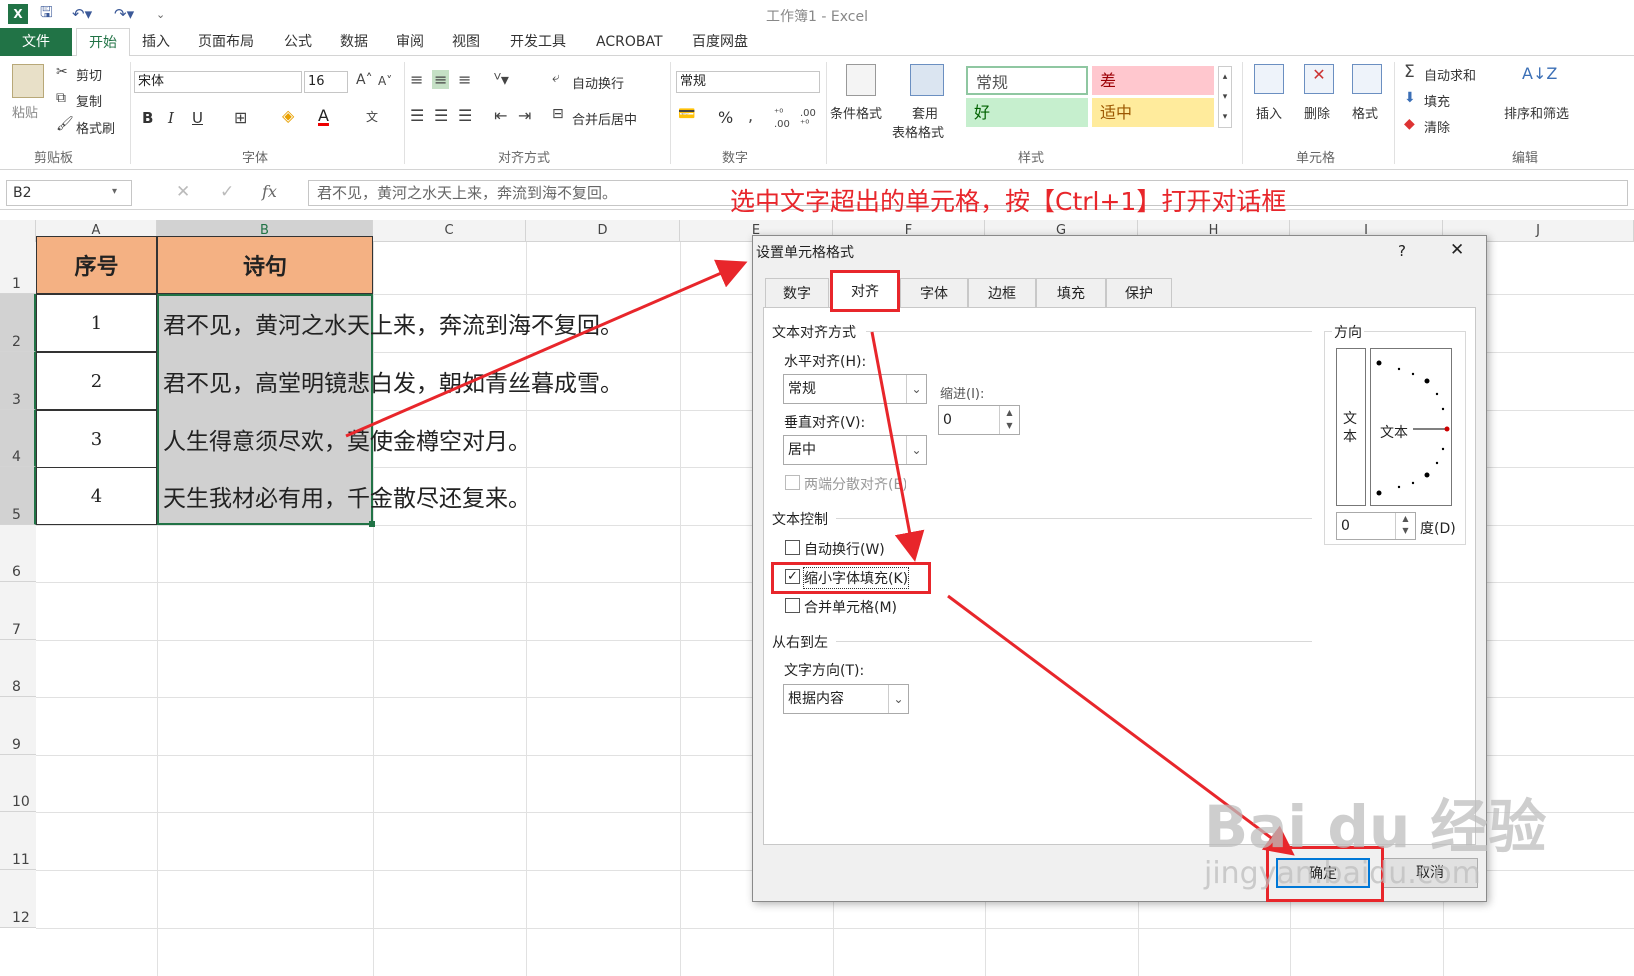 This screenshot has height=976, width=1634. Describe the element at coordinates (897, 446) in the screenshot. I see `arrow-to-shrink-checkbox` at that location.